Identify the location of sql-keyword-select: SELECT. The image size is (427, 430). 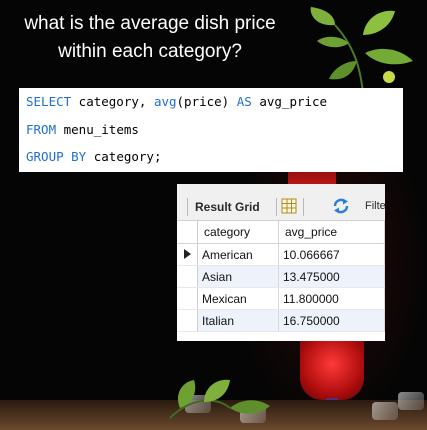
(49, 101).